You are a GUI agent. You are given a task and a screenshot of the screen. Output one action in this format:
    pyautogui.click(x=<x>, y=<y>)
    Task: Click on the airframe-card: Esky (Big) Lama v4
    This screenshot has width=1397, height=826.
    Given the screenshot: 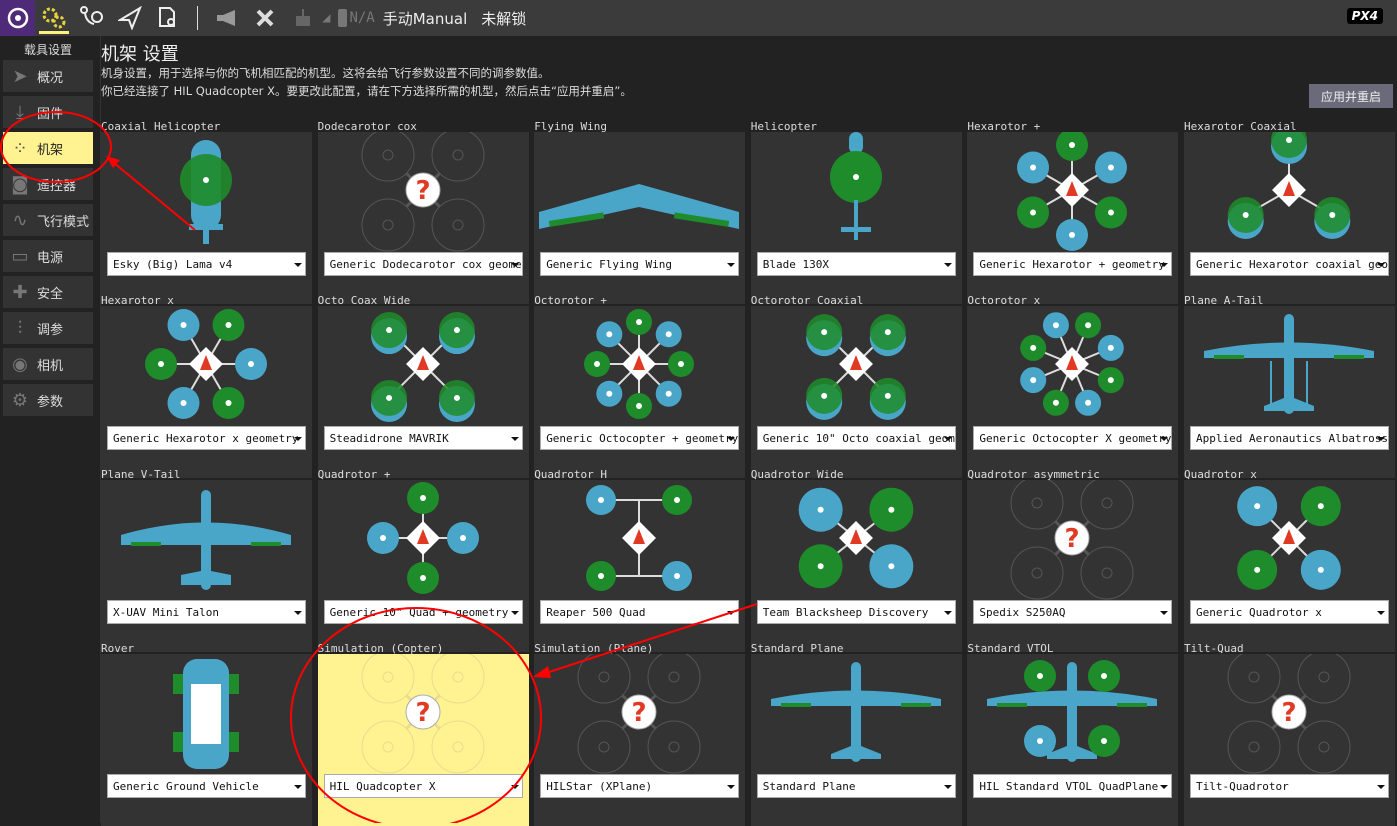 What is the action you would take?
    pyautogui.click(x=206, y=218)
    